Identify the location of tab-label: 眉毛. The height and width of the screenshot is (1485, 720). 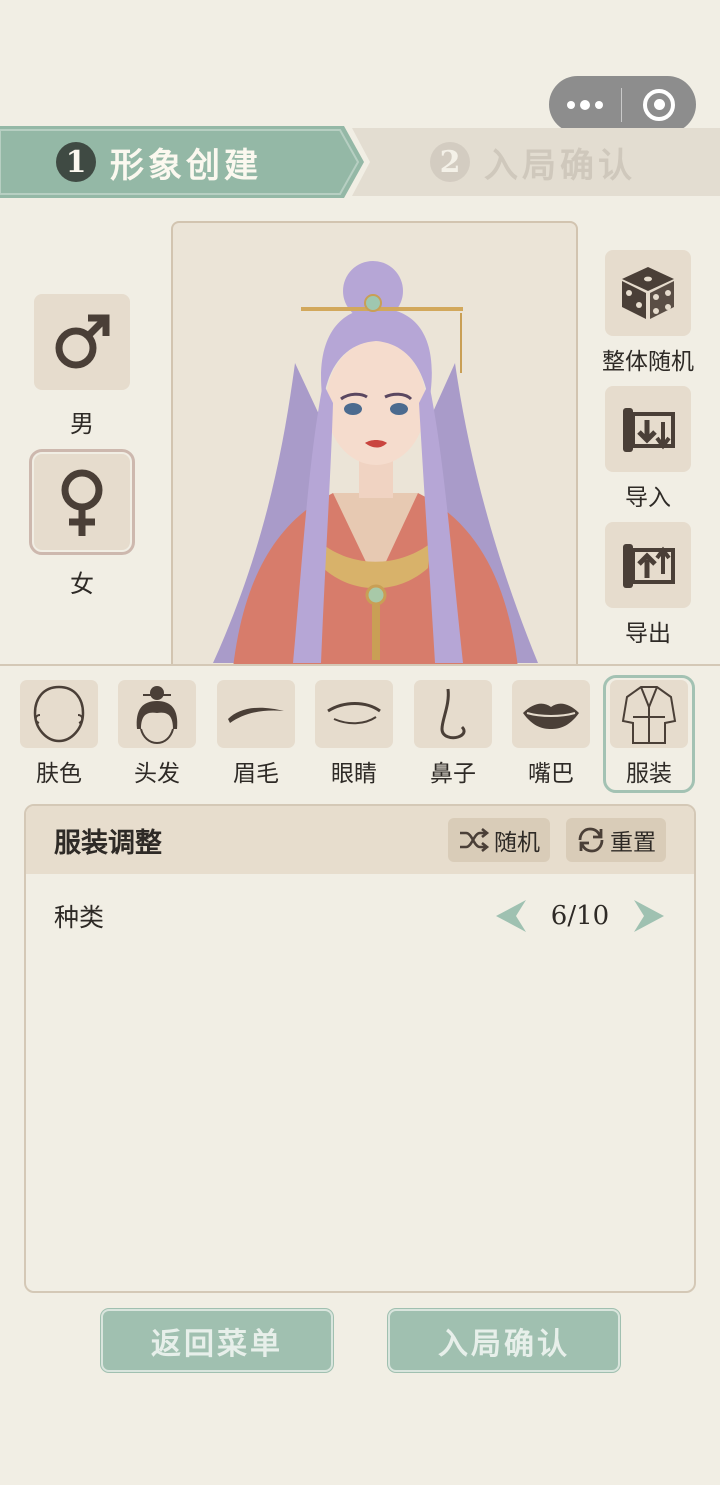
(256, 774).